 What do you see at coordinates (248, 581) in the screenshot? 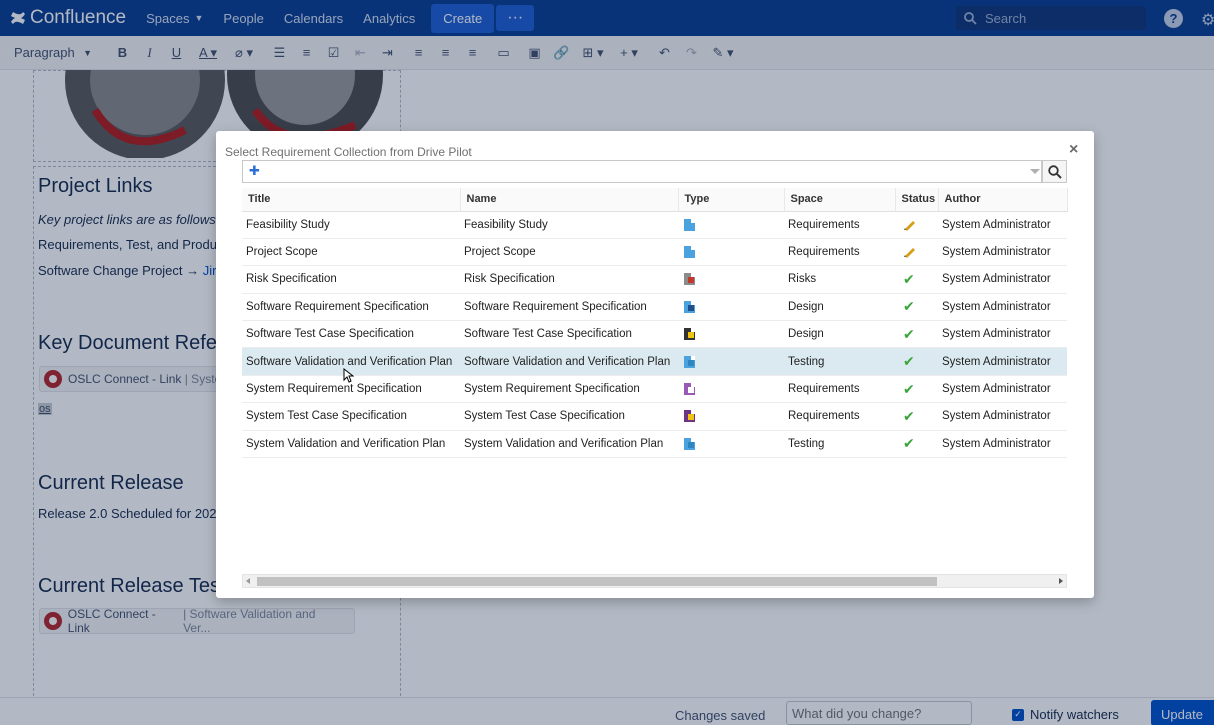
I see `scroll-left-icon` at bounding box center [248, 581].